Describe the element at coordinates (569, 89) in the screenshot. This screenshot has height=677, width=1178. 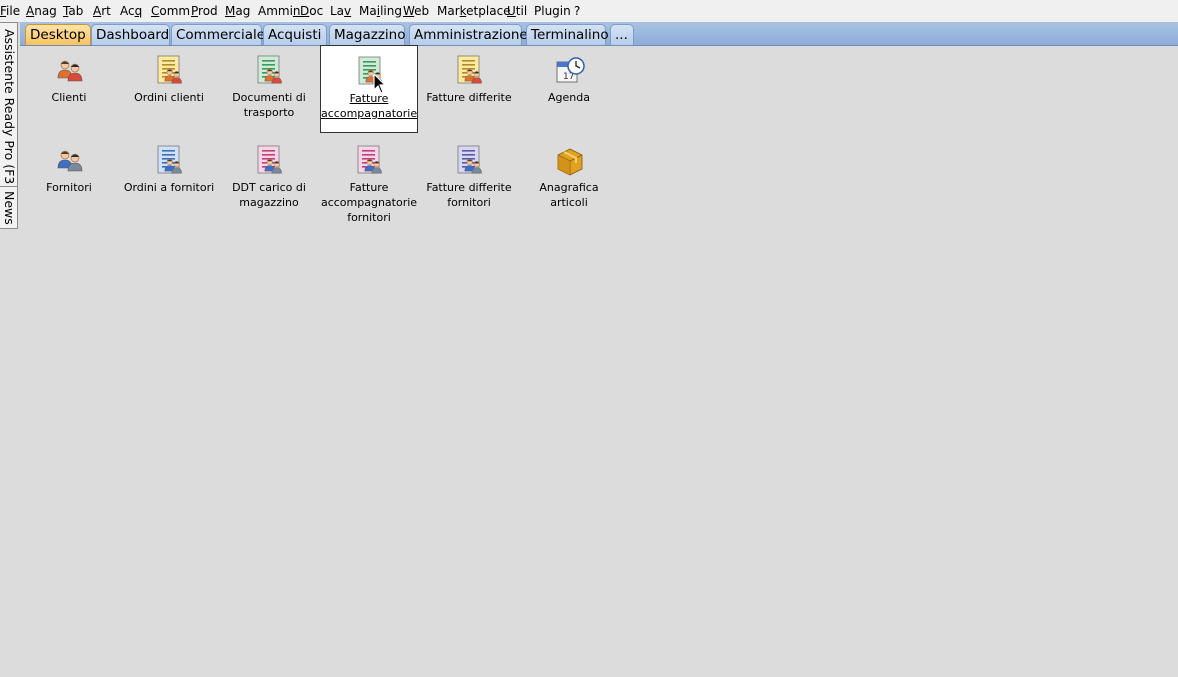
I see `desktop-shortcut-calendar-clock: 17 Agenda` at that location.